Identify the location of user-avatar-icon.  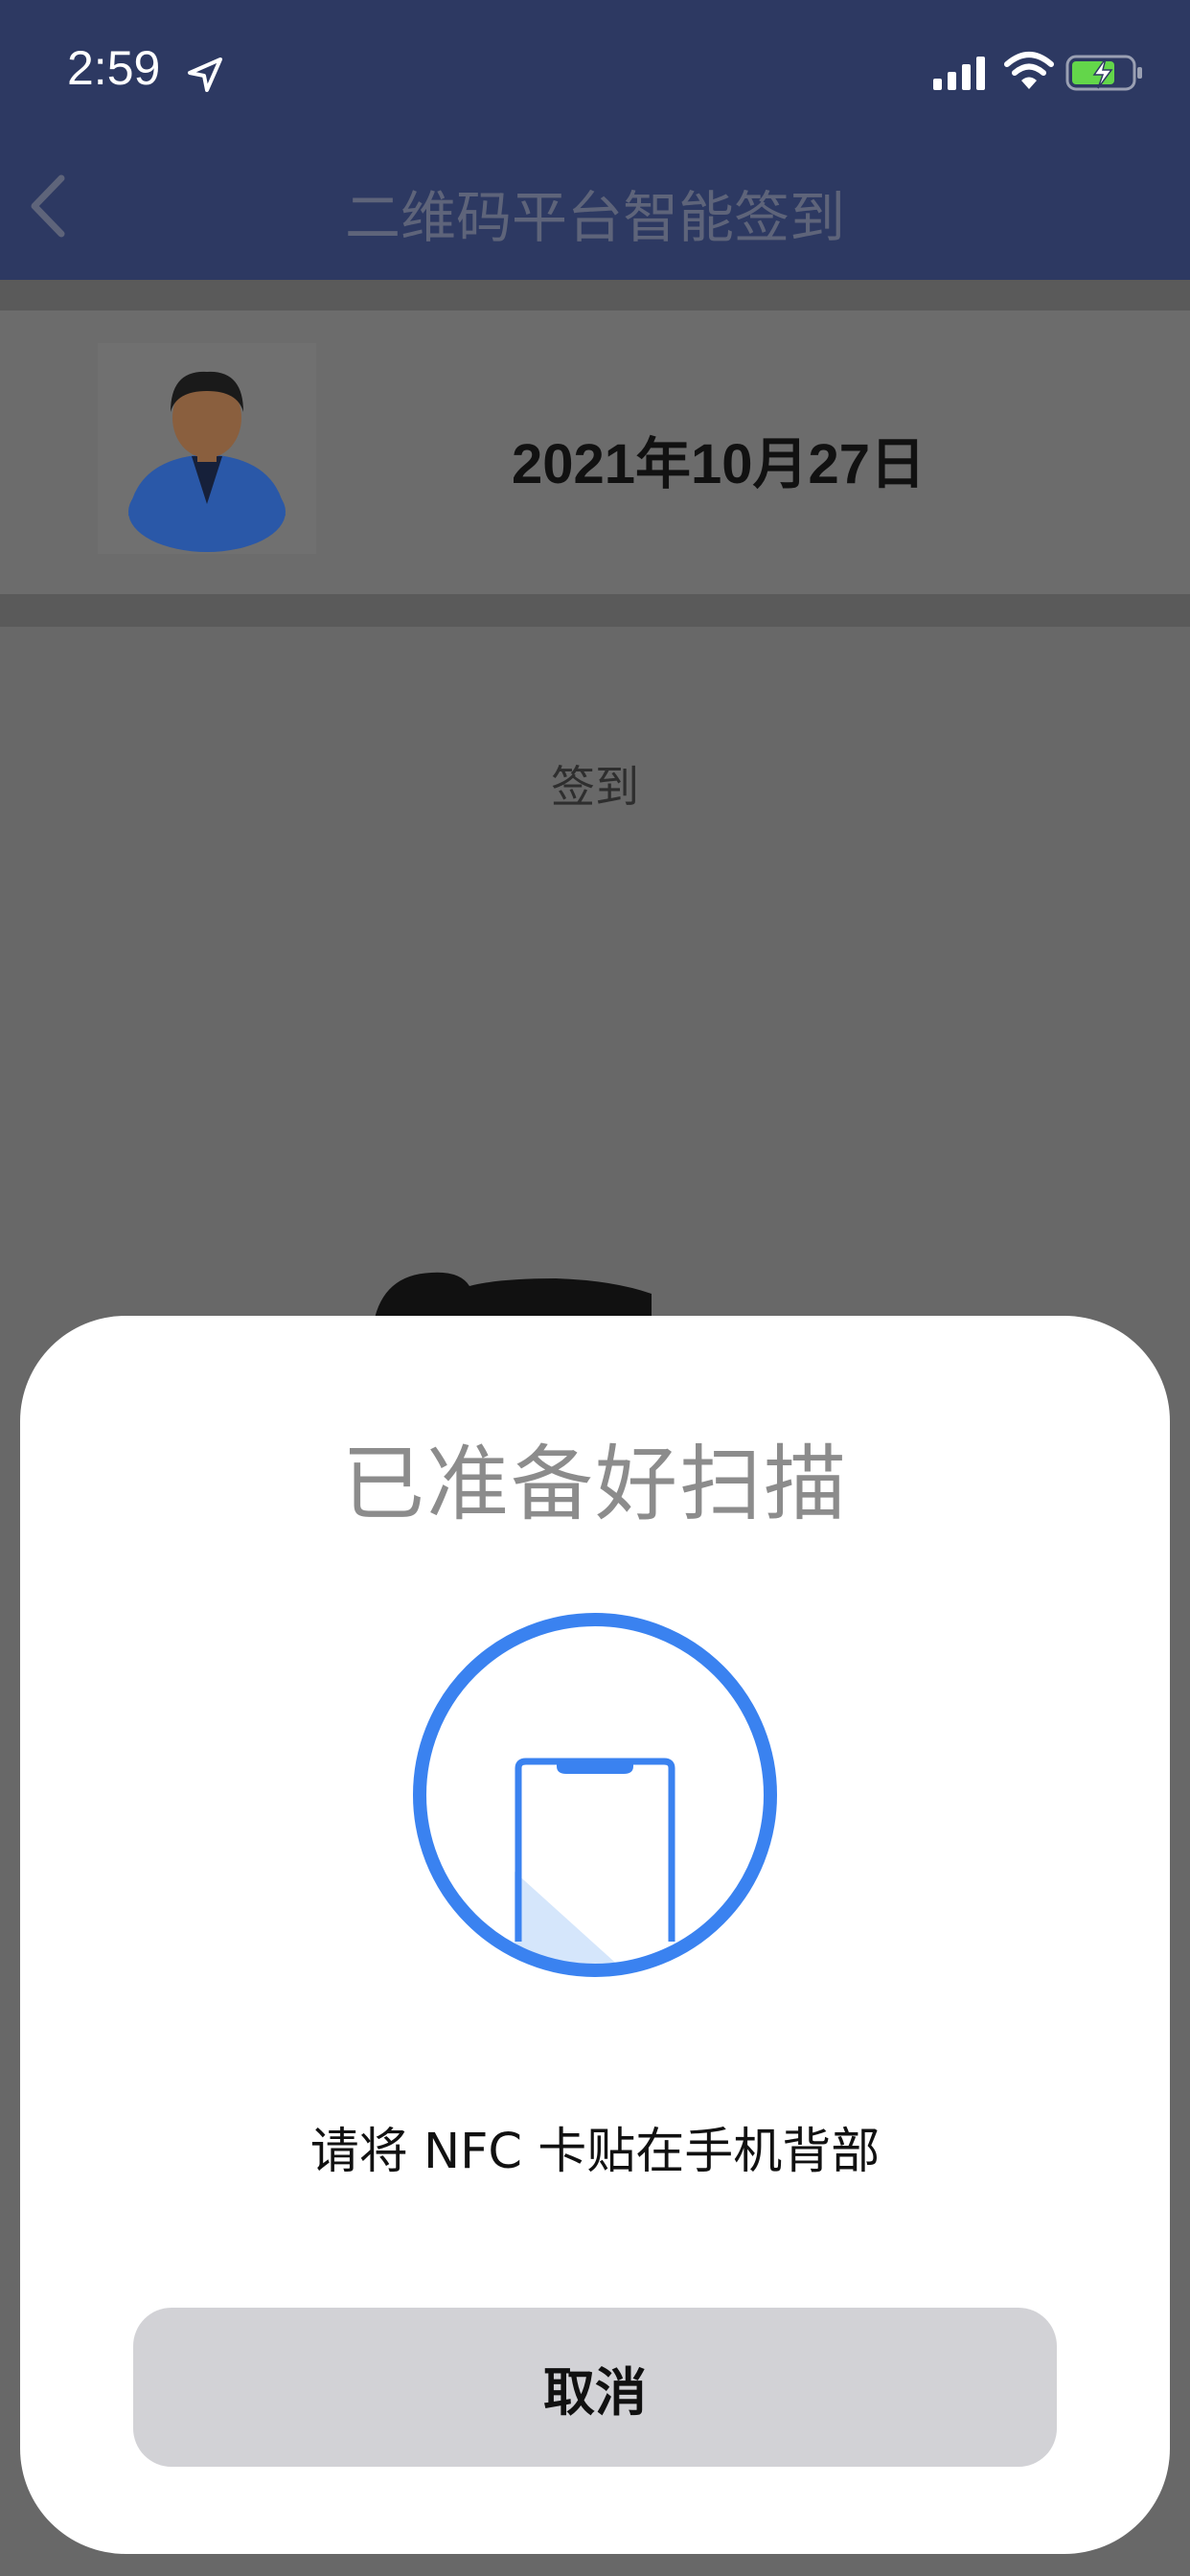
(207, 461).